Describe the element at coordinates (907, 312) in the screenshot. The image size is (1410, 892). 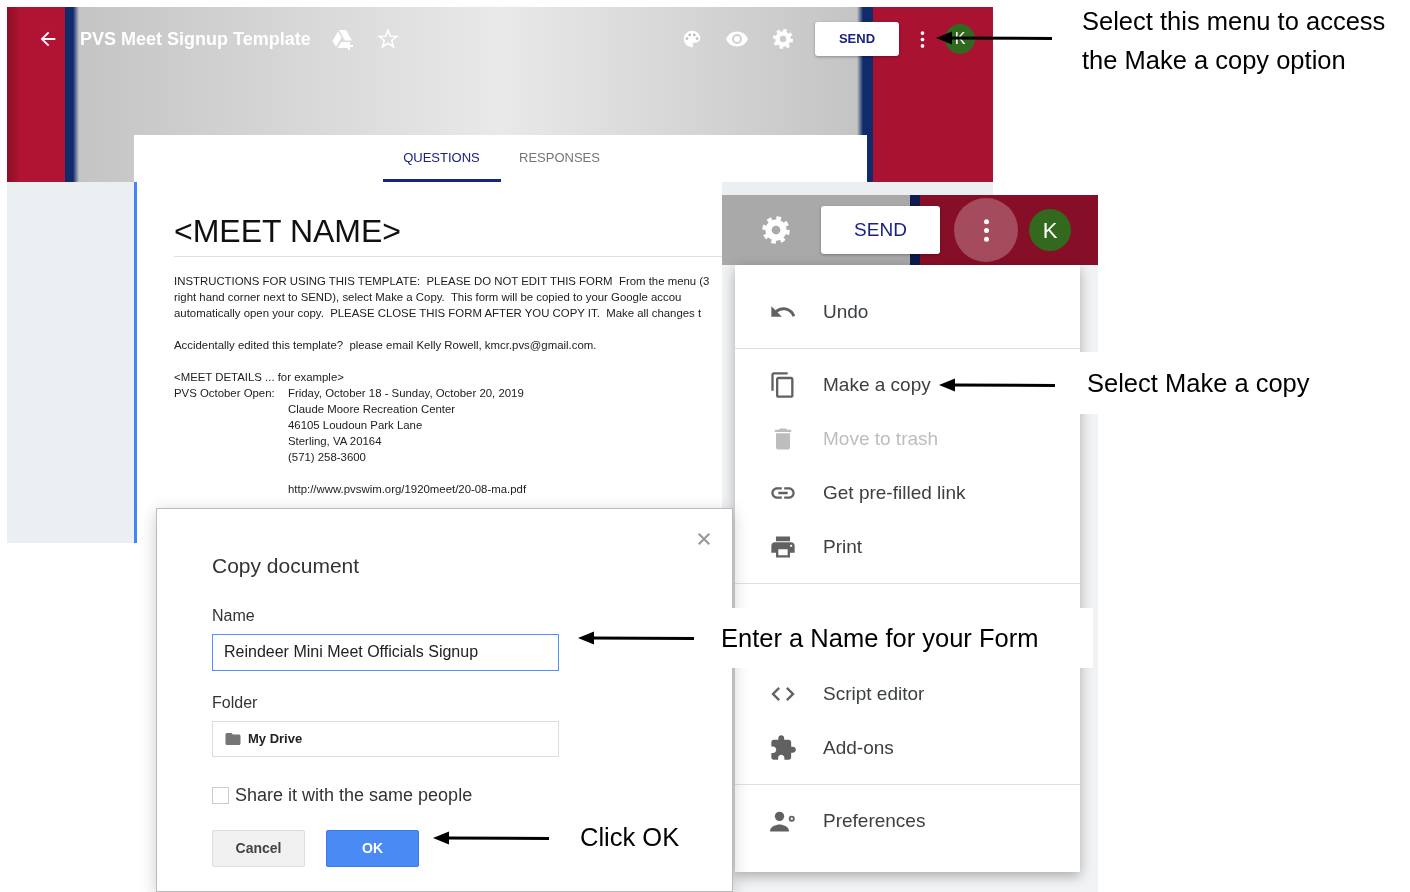
I see `menu-item: Undo` at that location.